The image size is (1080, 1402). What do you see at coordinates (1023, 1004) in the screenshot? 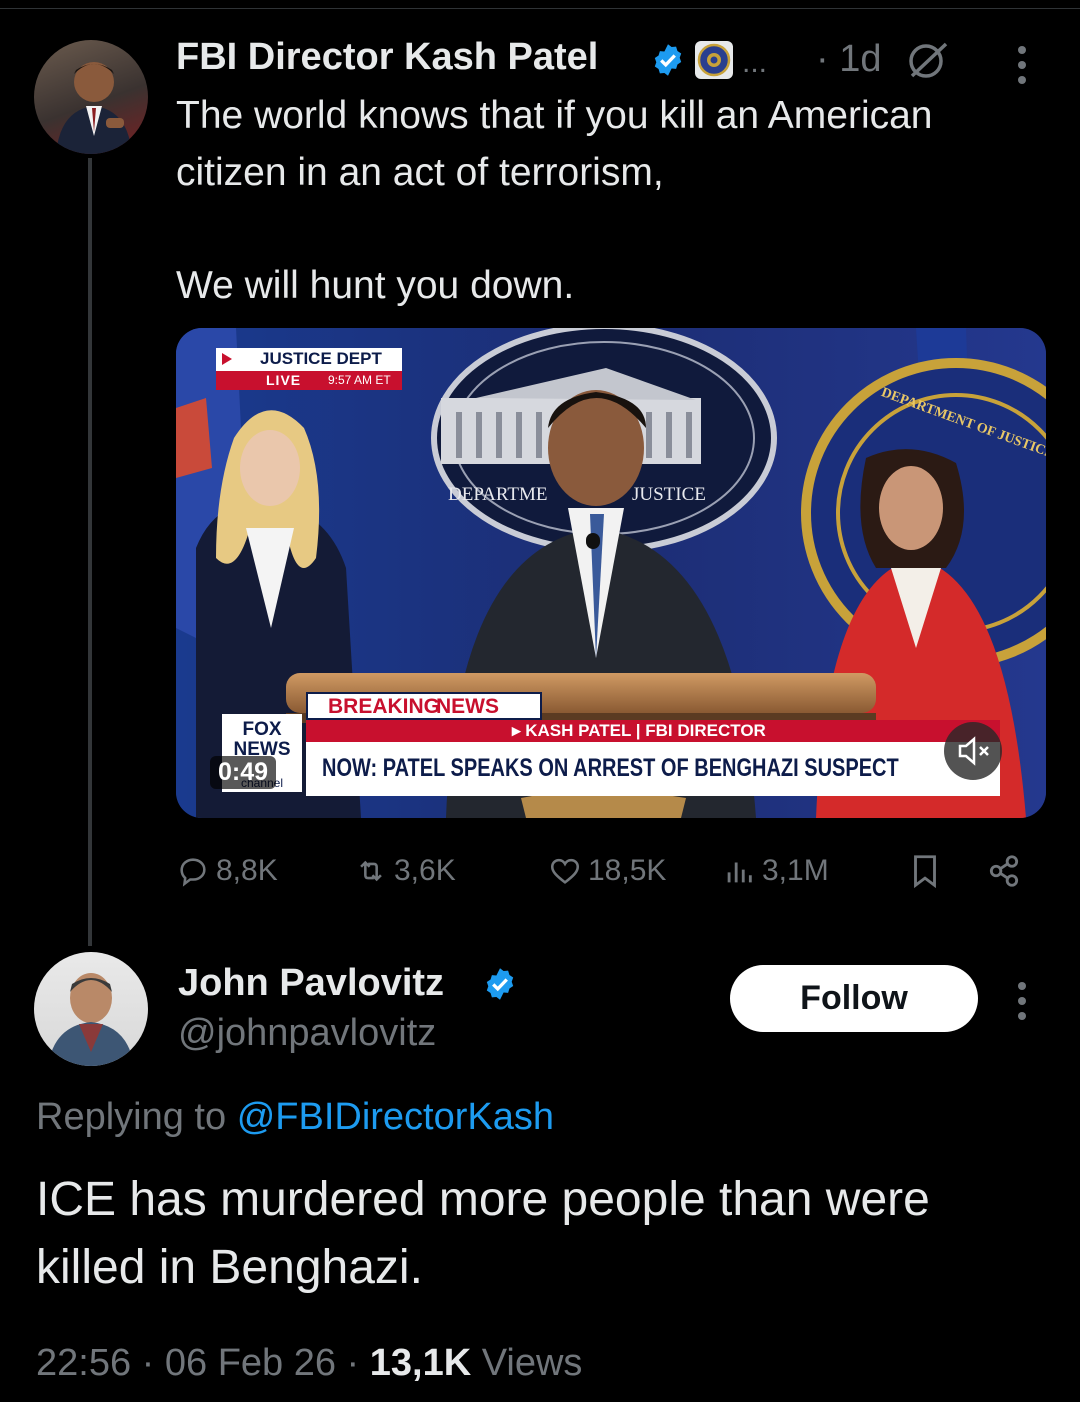
I see `reply-more-options-icon` at bounding box center [1023, 1004].